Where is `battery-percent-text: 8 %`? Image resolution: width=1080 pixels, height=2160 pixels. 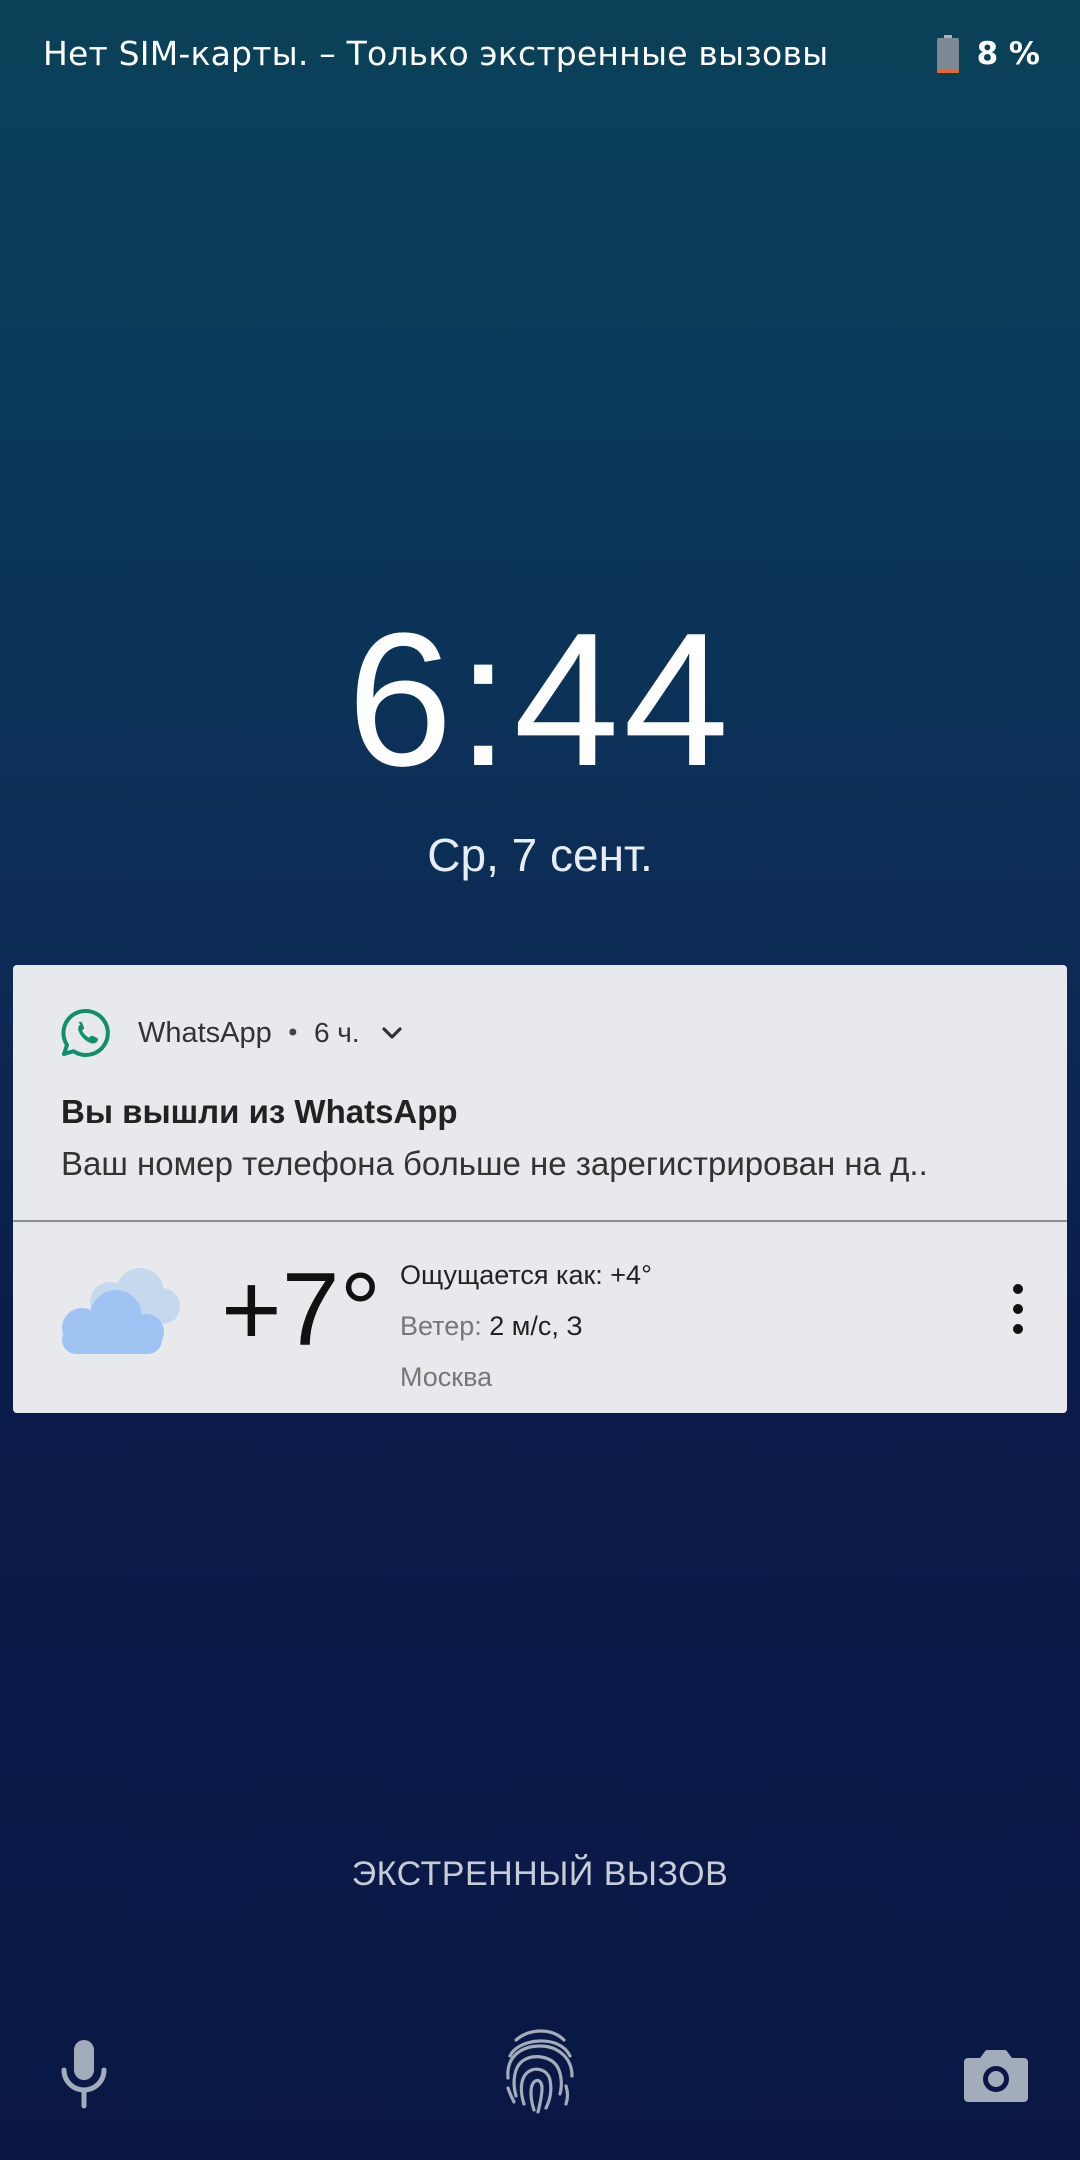
battery-percent-text: 8 % is located at coordinates (1008, 54).